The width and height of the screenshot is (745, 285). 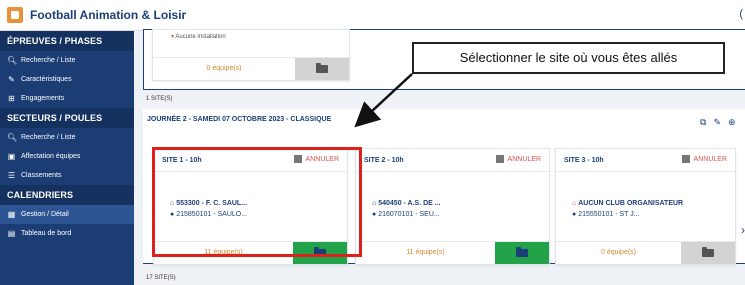 What do you see at coordinates (41, 175) in the screenshot?
I see `sidebar-item-label: Classements` at bounding box center [41, 175].